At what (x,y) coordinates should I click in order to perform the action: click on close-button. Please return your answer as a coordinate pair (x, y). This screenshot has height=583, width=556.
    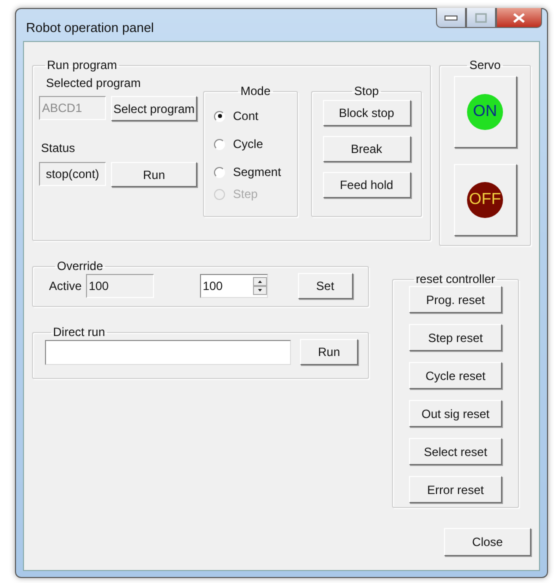
    Looking at the image, I should click on (519, 18).